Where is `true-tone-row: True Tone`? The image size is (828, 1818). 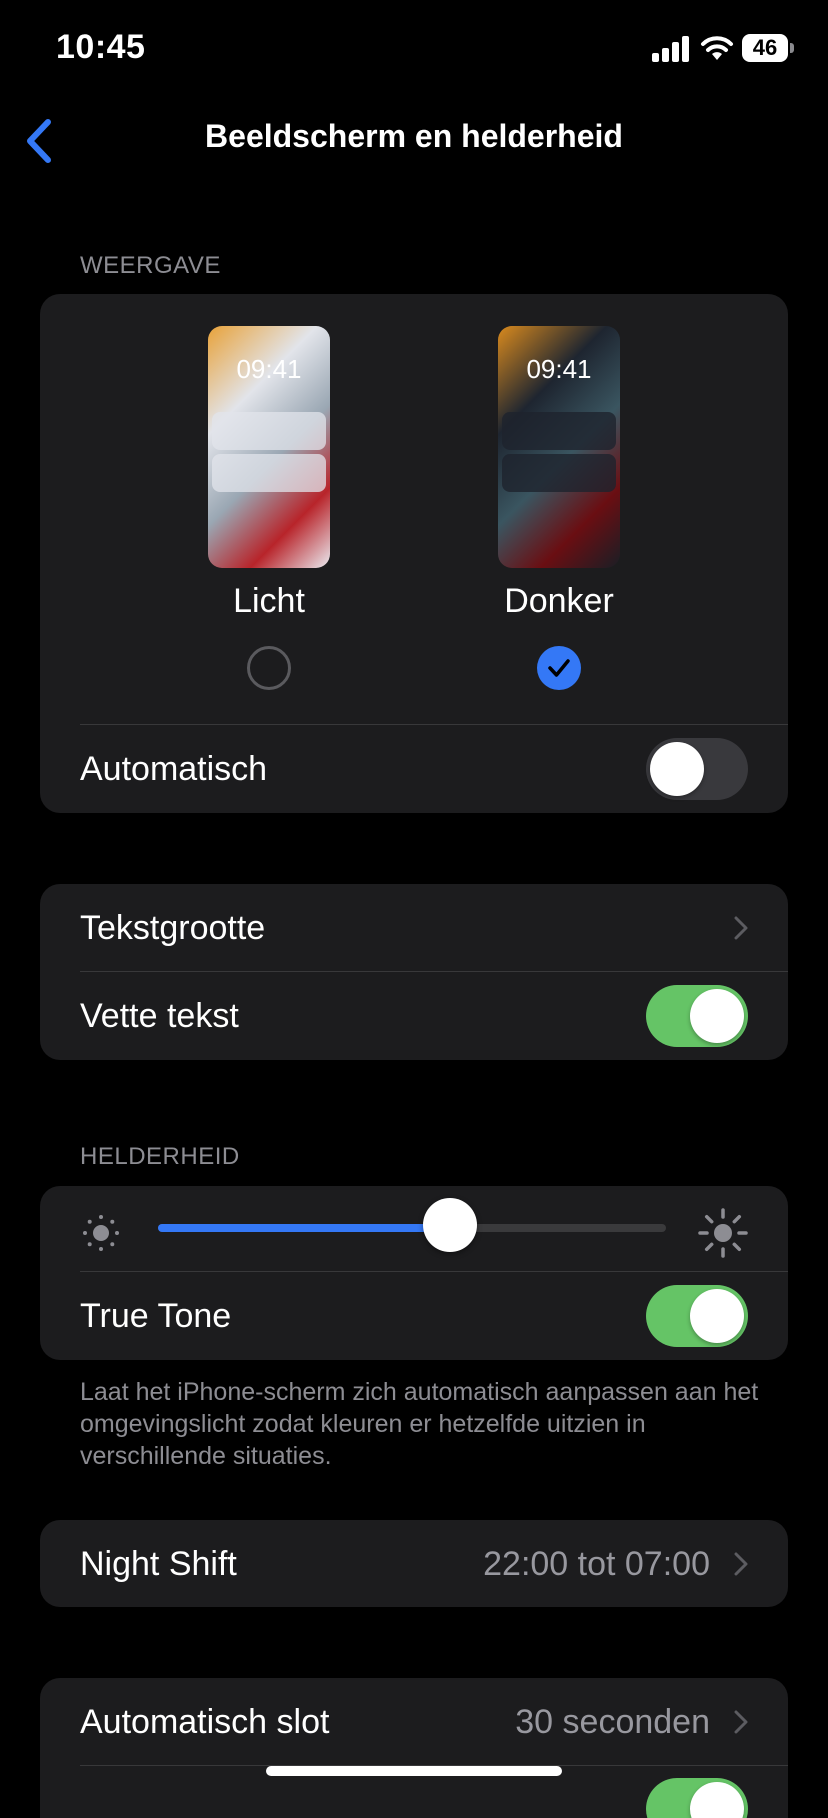
true-tone-row: True Tone is located at coordinates (414, 1316).